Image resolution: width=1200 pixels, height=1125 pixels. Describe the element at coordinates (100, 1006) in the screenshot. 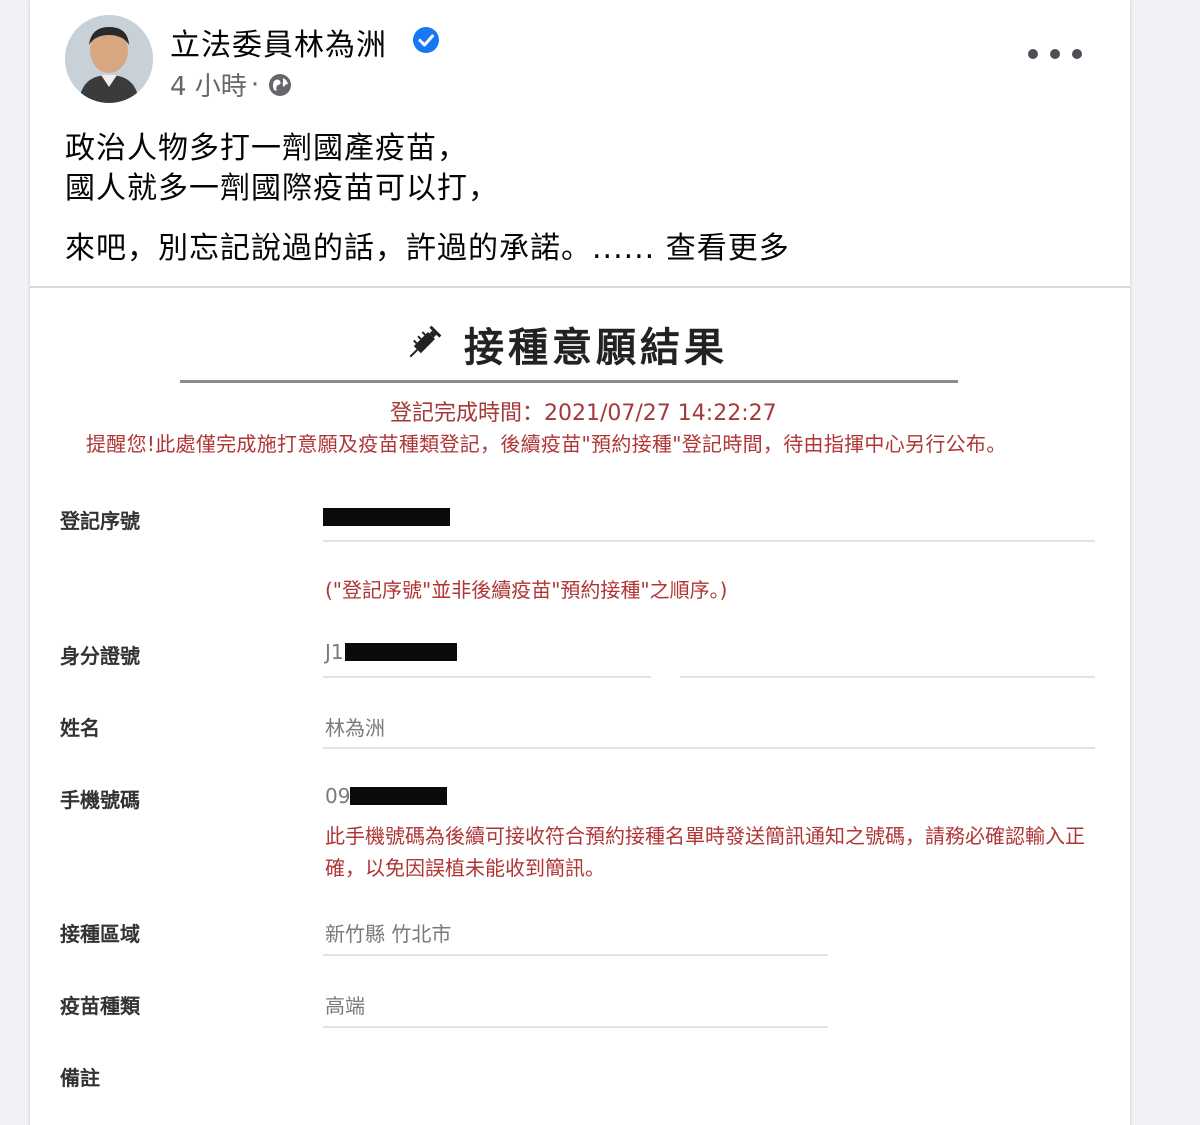

I see `vaccine-label: 疫苗種類` at that location.